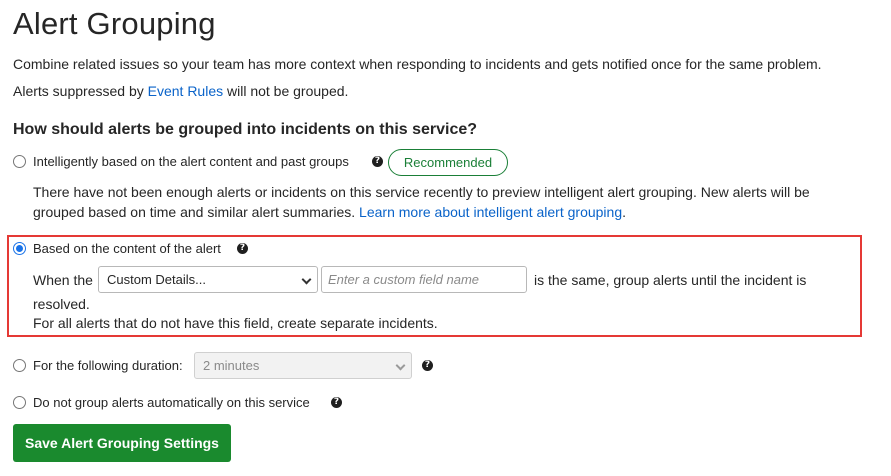 The image size is (891, 476). I want to click on suppressed-suffix: will not be grouped., so click(286, 91).